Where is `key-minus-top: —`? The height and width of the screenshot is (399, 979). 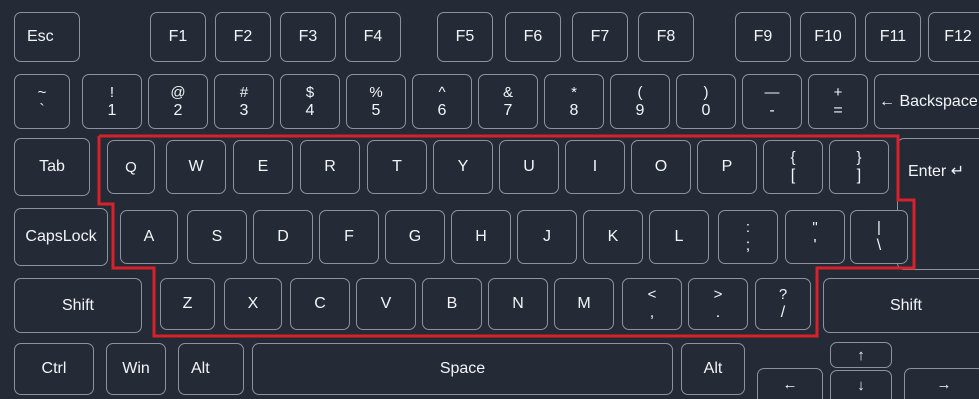 key-minus-top: — is located at coordinates (772, 92).